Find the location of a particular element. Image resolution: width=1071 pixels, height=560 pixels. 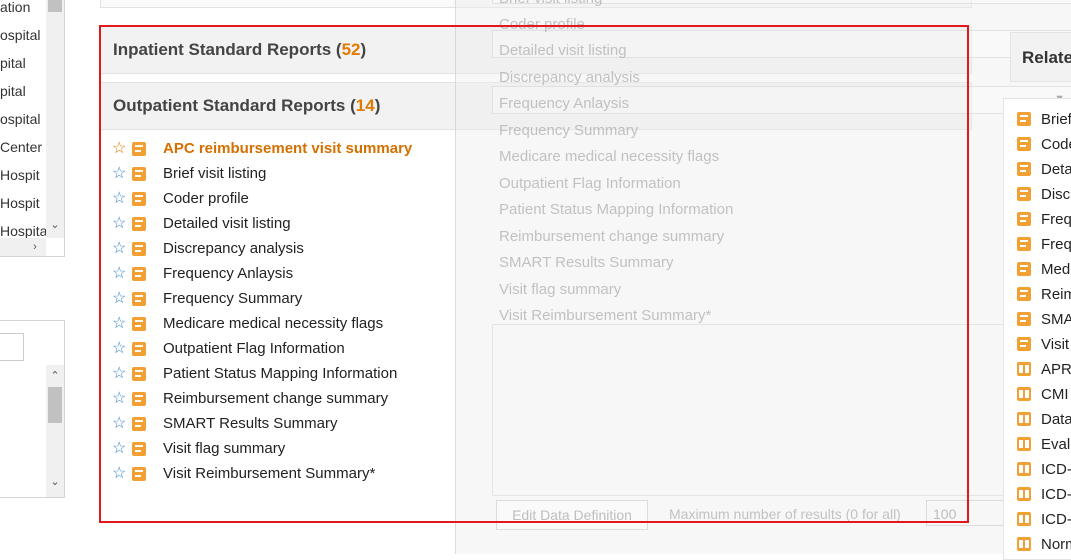

related-item: Norm is located at coordinates (1044, 544).